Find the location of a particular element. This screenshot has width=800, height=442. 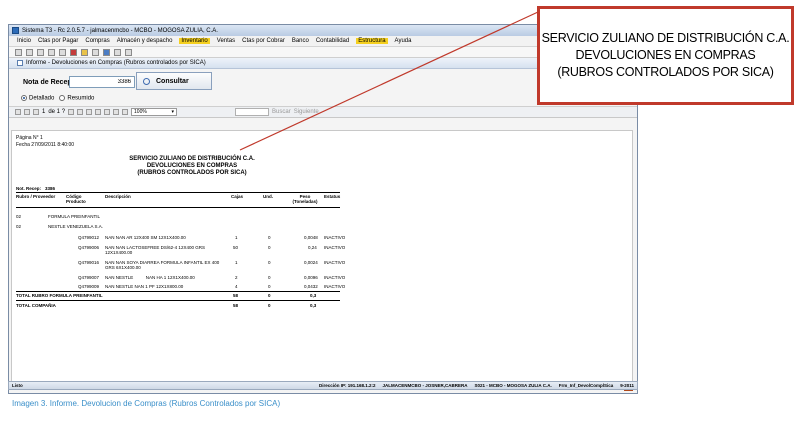

consultar-label: Consultar is located at coordinates (172, 81).